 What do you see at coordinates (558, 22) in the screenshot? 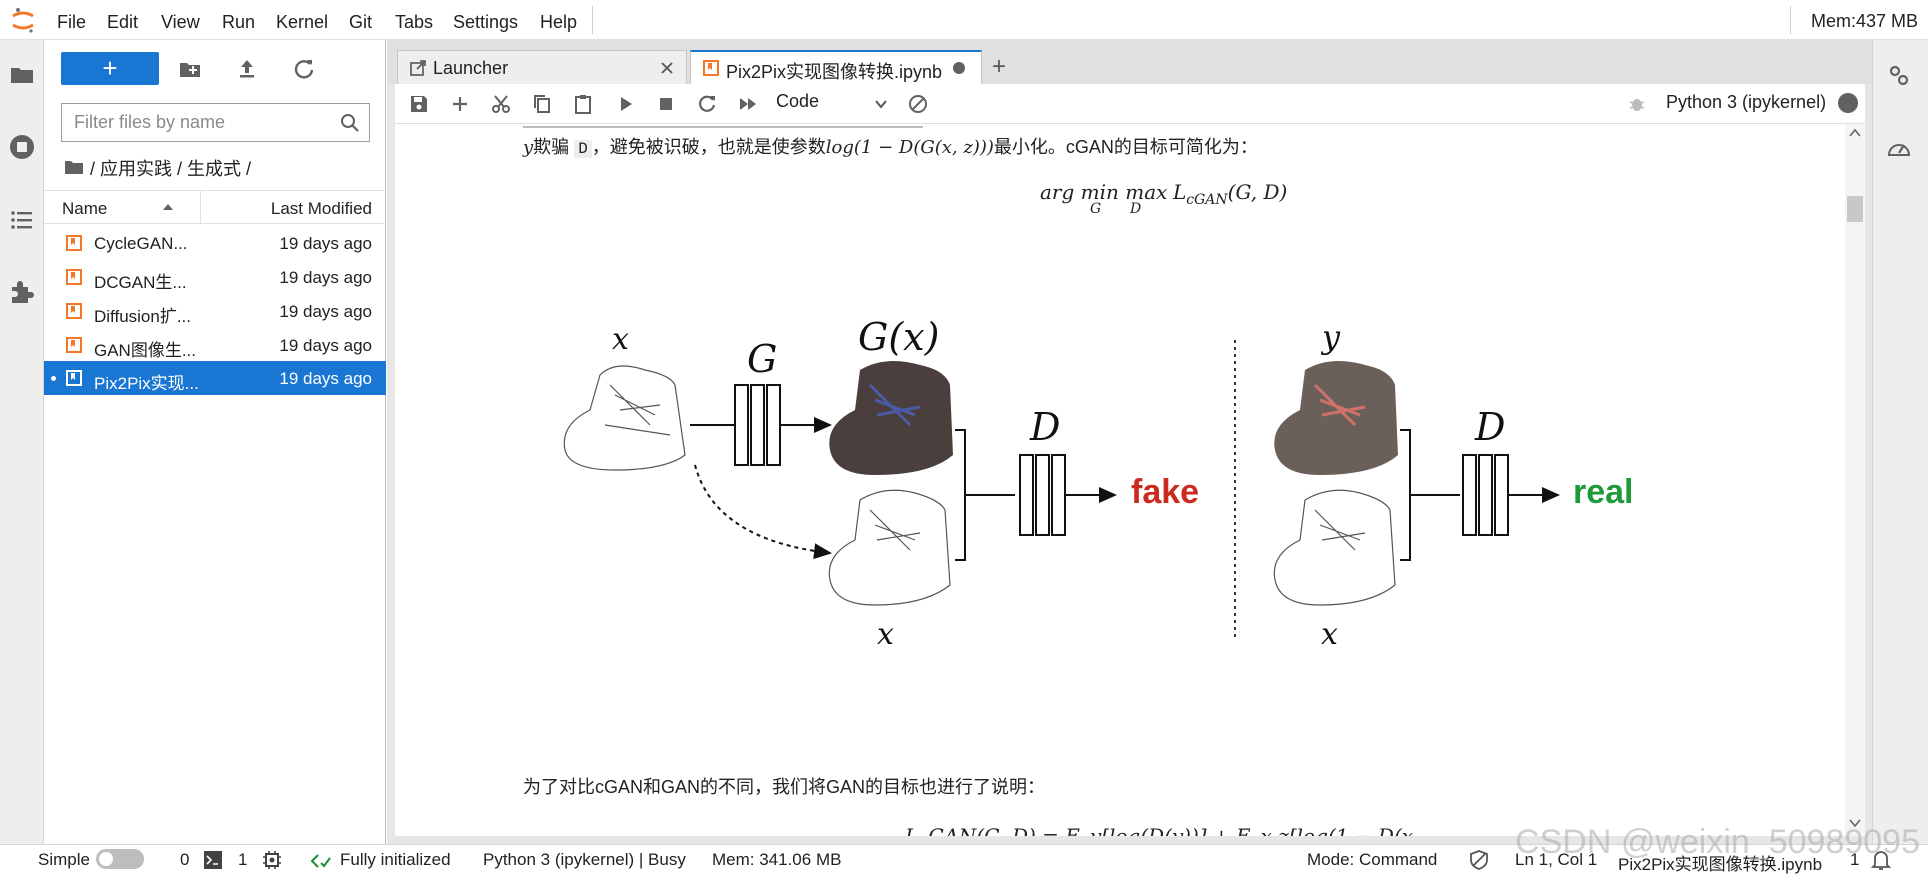
I see `menu-help: Help` at bounding box center [558, 22].